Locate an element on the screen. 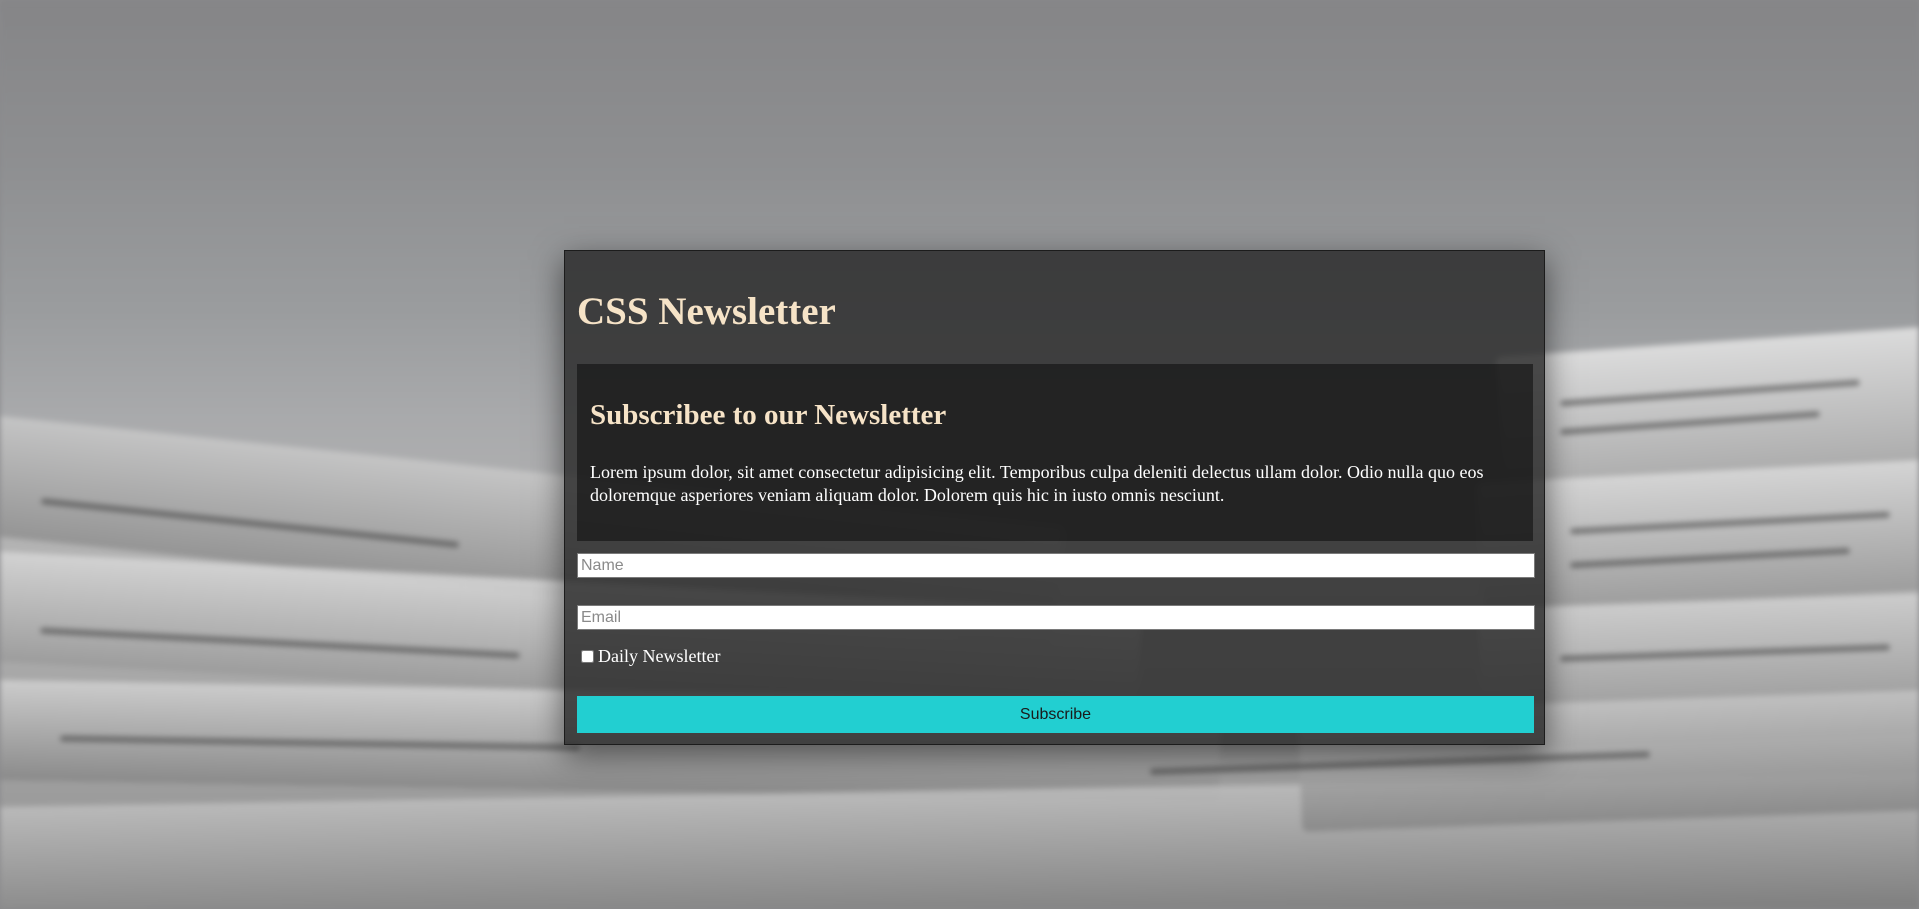 Image resolution: width=1919 pixels, height=909 pixels. daily-newsletter-label: Daily Newsletter is located at coordinates (659, 656).